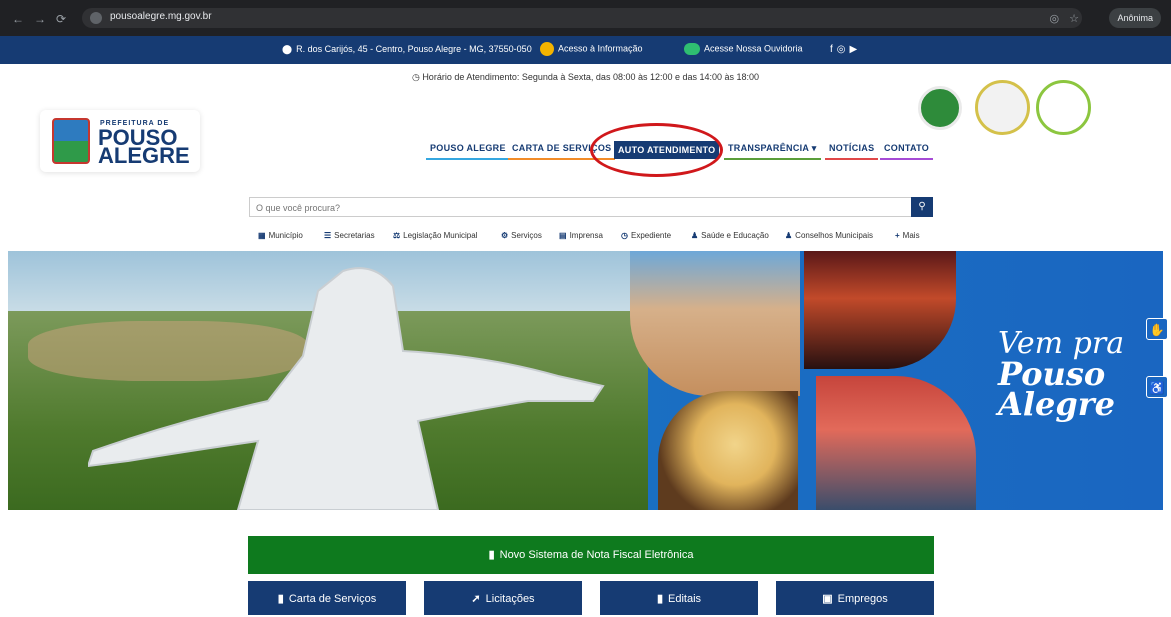  I want to click on empregos-button: ▣ Empregos, so click(855, 598).